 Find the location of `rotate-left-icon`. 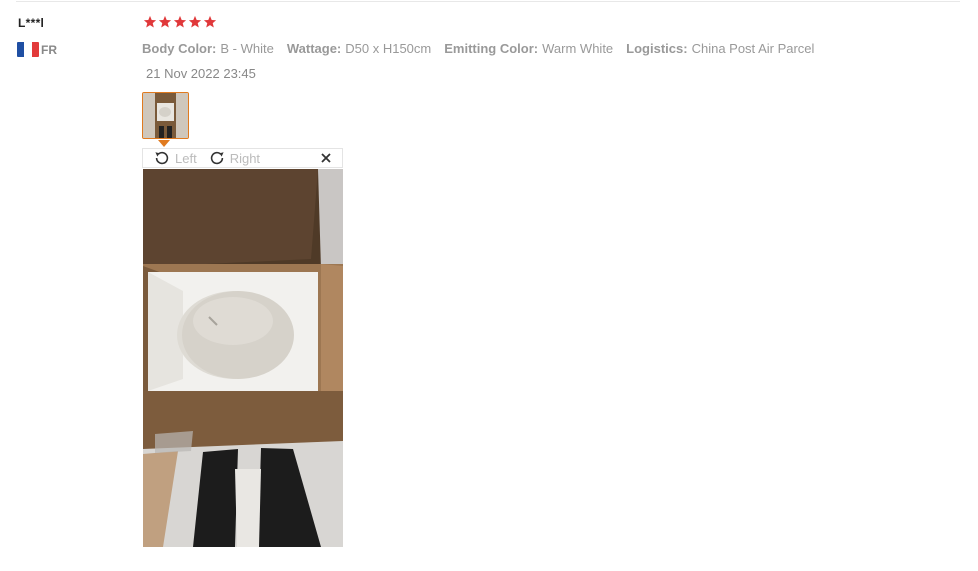

rotate-left-icon is located at coordinates (162, 158).